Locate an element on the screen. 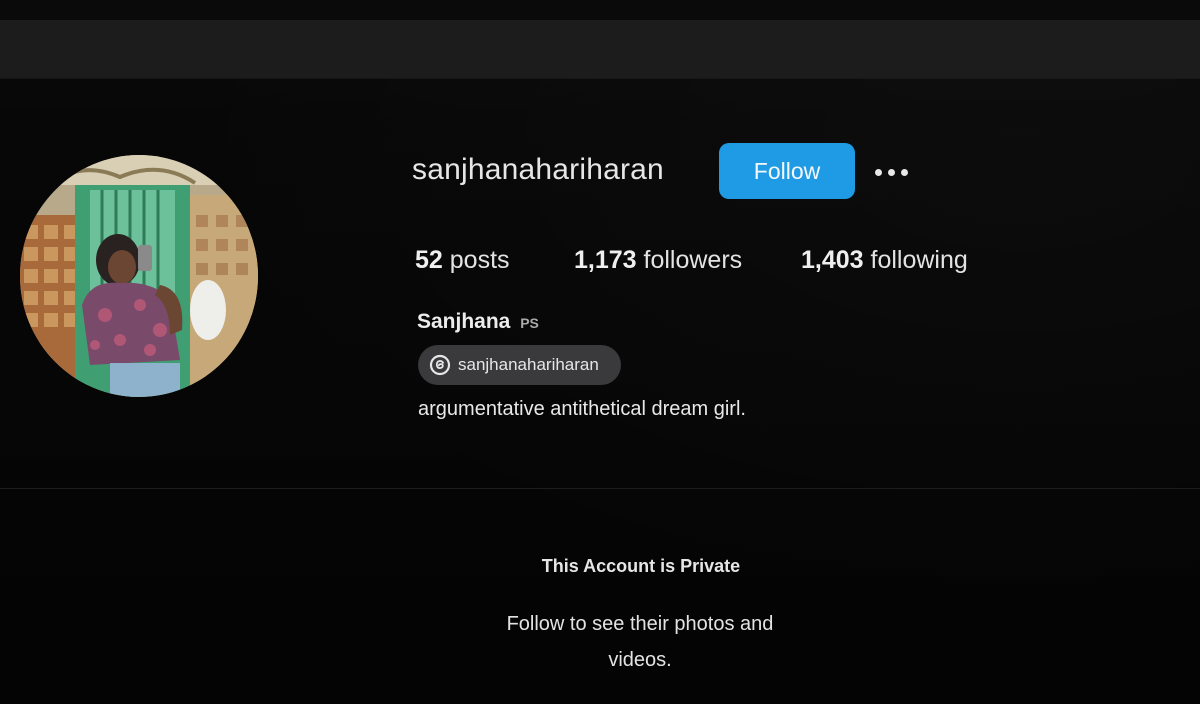  posts-stat: 52 posts is located at coordinates (462, 260).